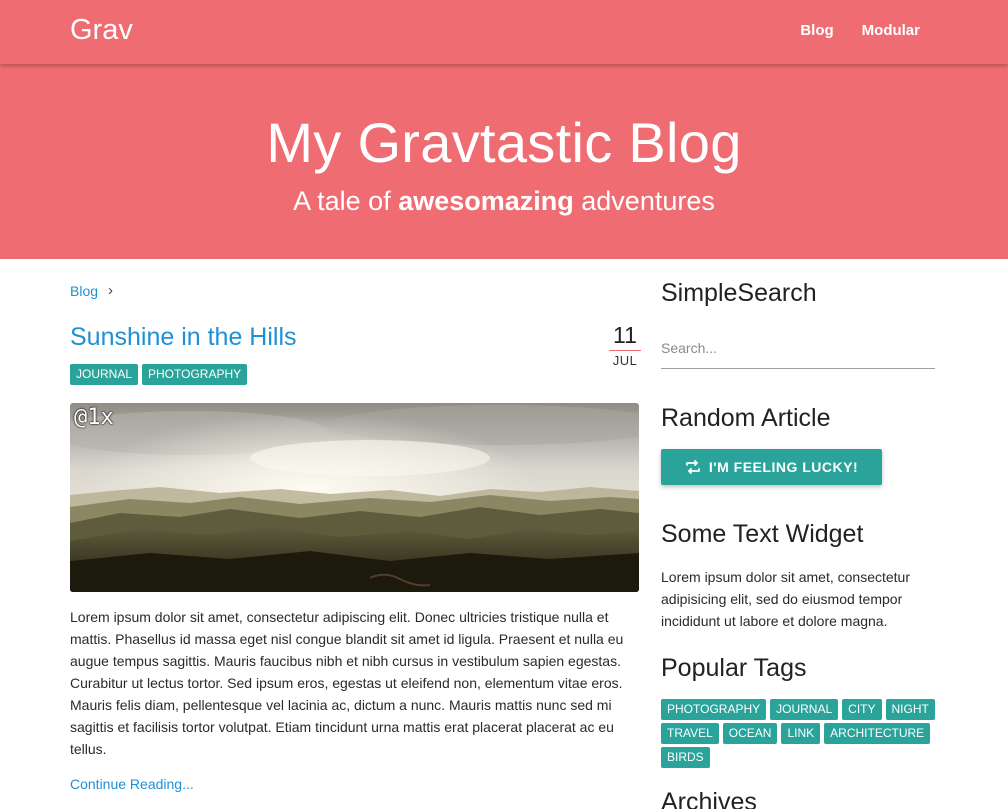 Image resolution: width=1008 pixels, height=809 pixels. I want to click on post-date: 11 JUL, so click(625, 345).